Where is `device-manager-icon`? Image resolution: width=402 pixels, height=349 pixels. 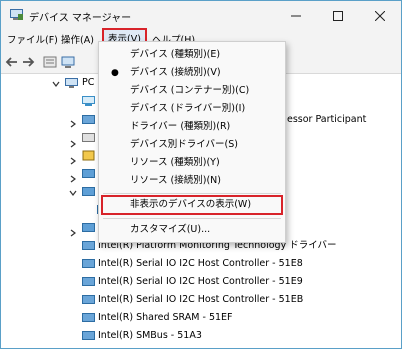 device-manager-icon is located at coordinates (16, 14).